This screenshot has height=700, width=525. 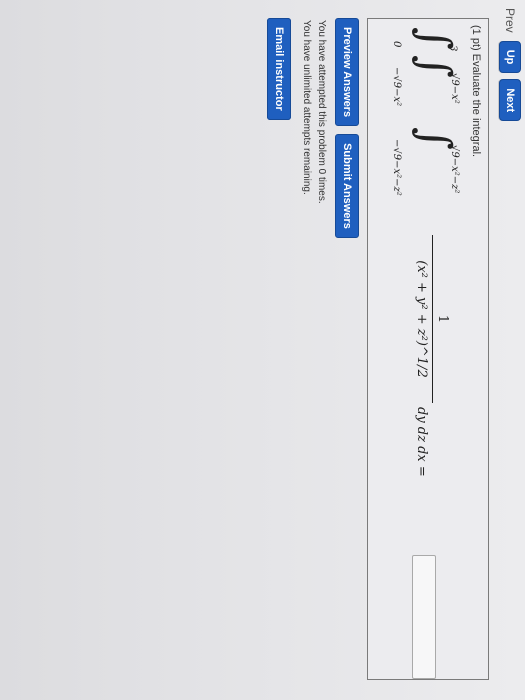 What do you see at coordinates (396, 167) in the screenshot?
I see `limit-inner-lower: −√9−x²−z²` at bounding box center [396, 167].